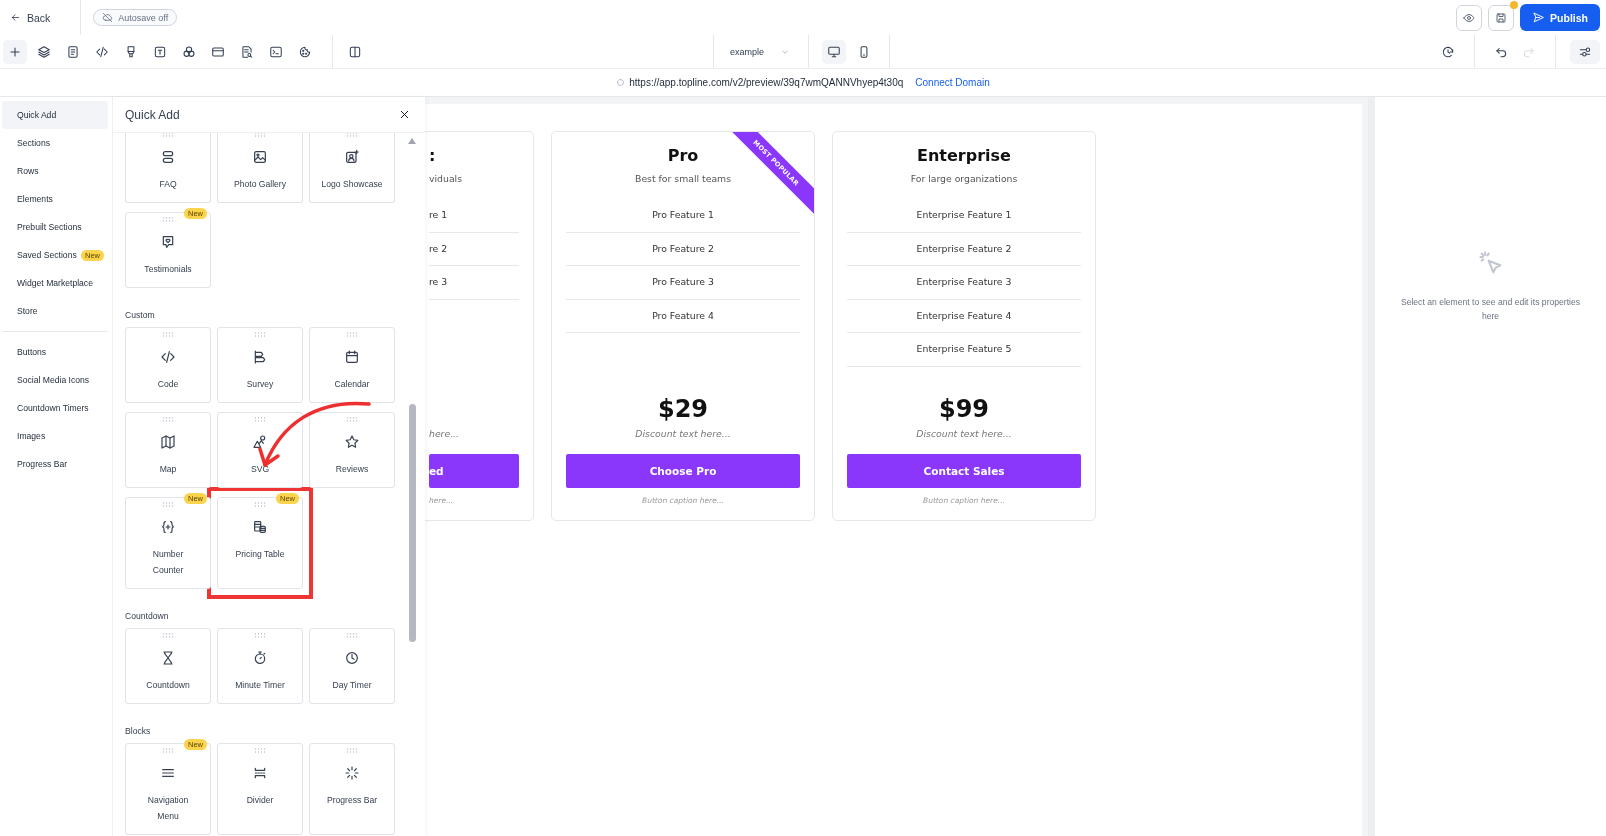  What do you see at coordinates (260, 789) in the screenshot?
I see `element-tile: Divider` at bounding box center [260, 789].